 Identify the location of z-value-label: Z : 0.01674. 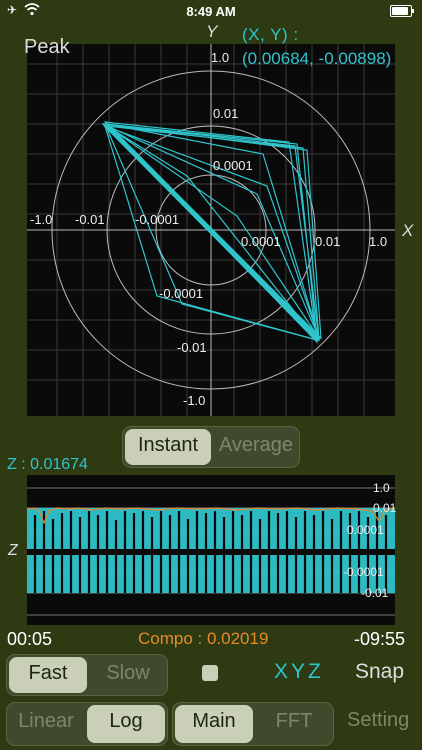
(47, 464).